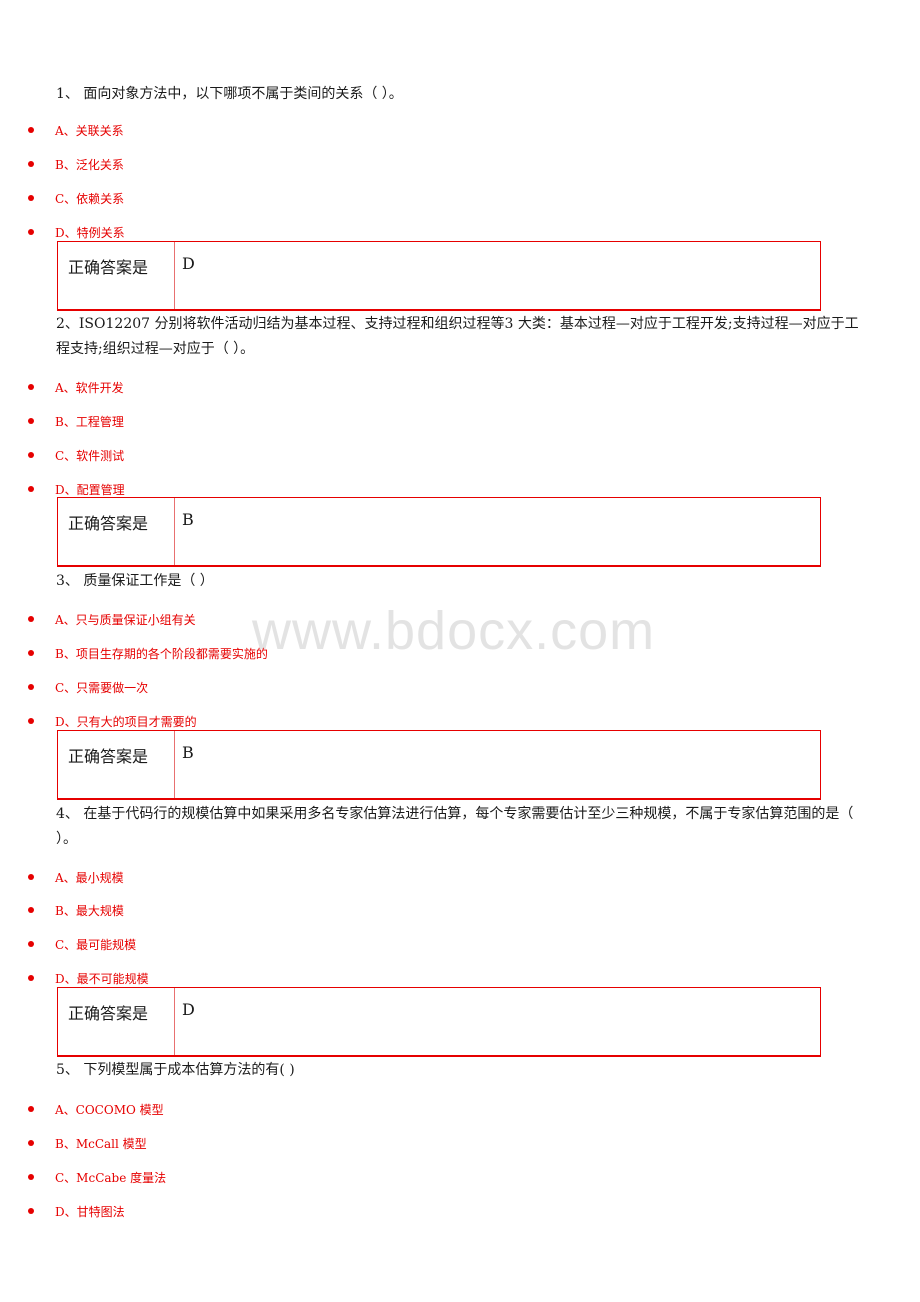 The height and width of the screenshot is (1302, 920). I want to click on option-label: A、软件开发, so click(89, 387).